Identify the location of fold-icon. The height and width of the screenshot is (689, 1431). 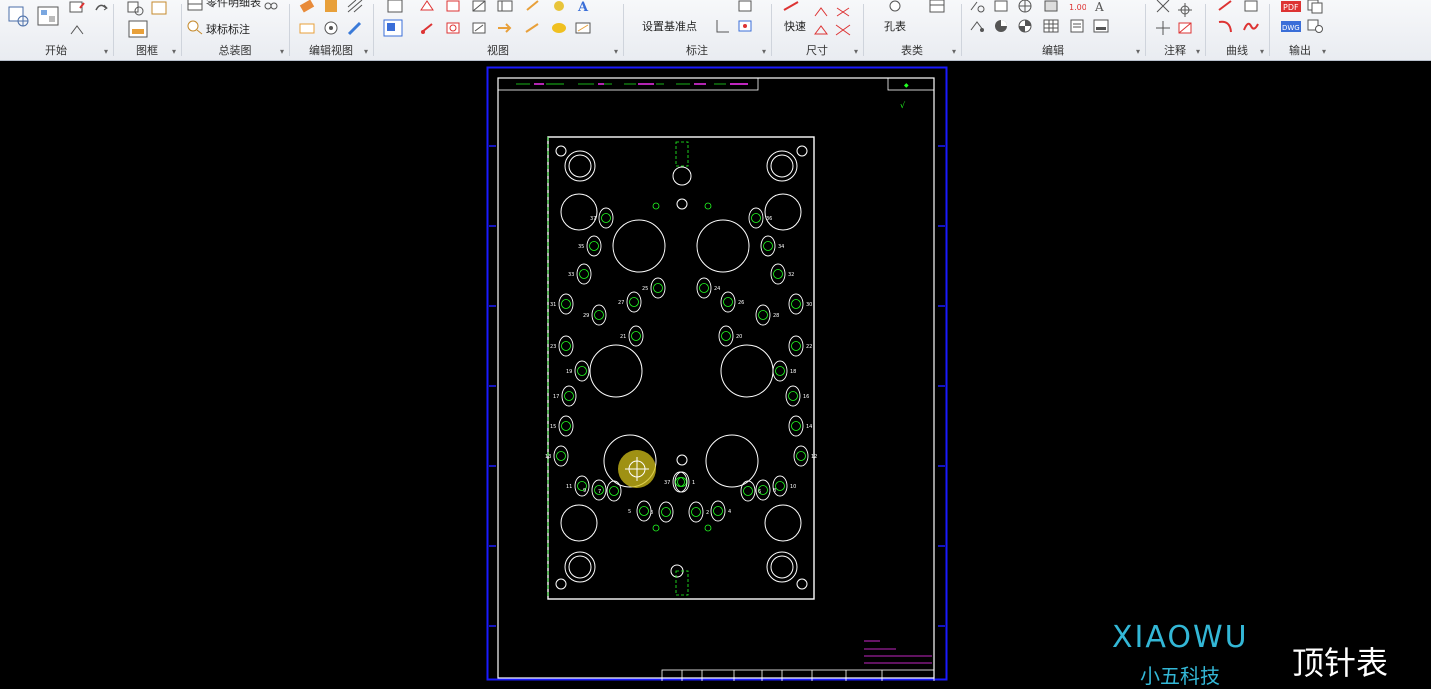
(77, 30).